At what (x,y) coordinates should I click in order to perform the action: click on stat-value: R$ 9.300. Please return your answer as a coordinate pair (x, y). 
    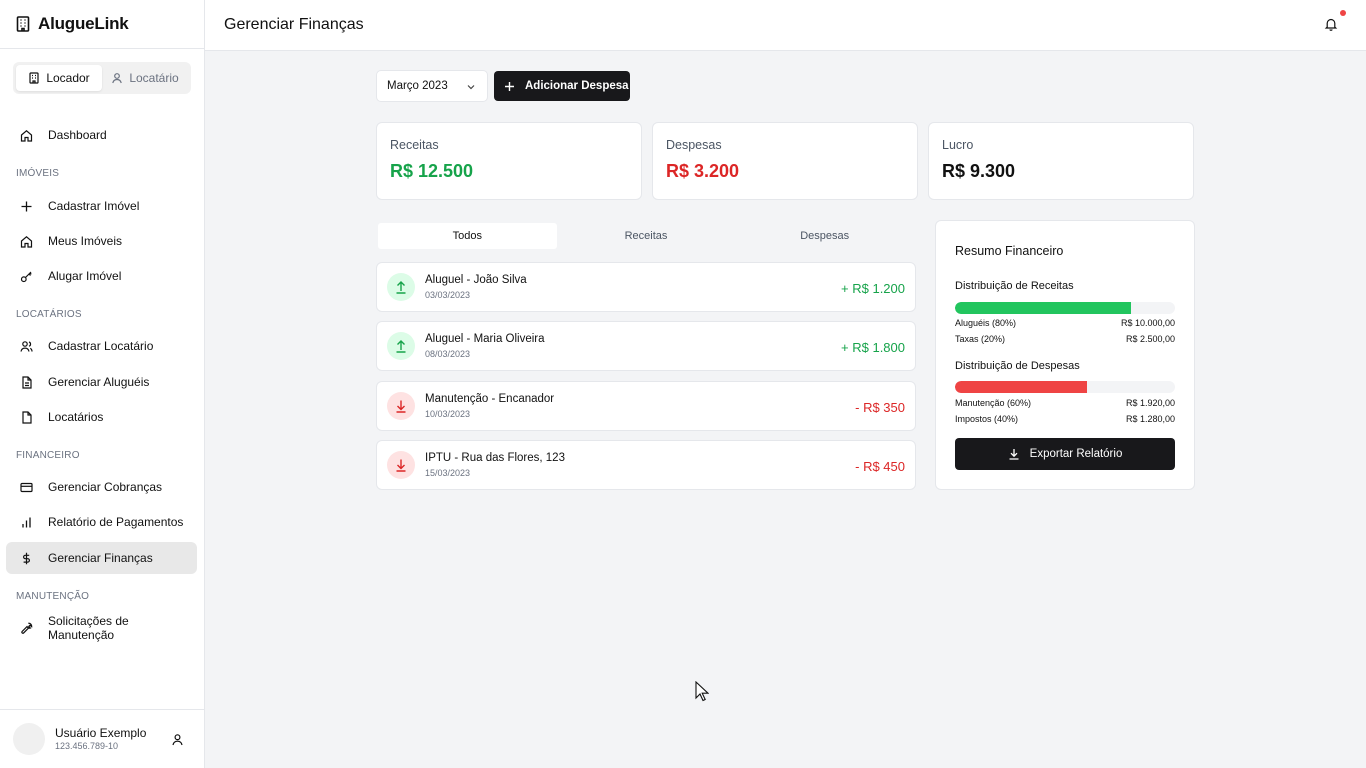
    Looking at the image, I should click on (979, 171).